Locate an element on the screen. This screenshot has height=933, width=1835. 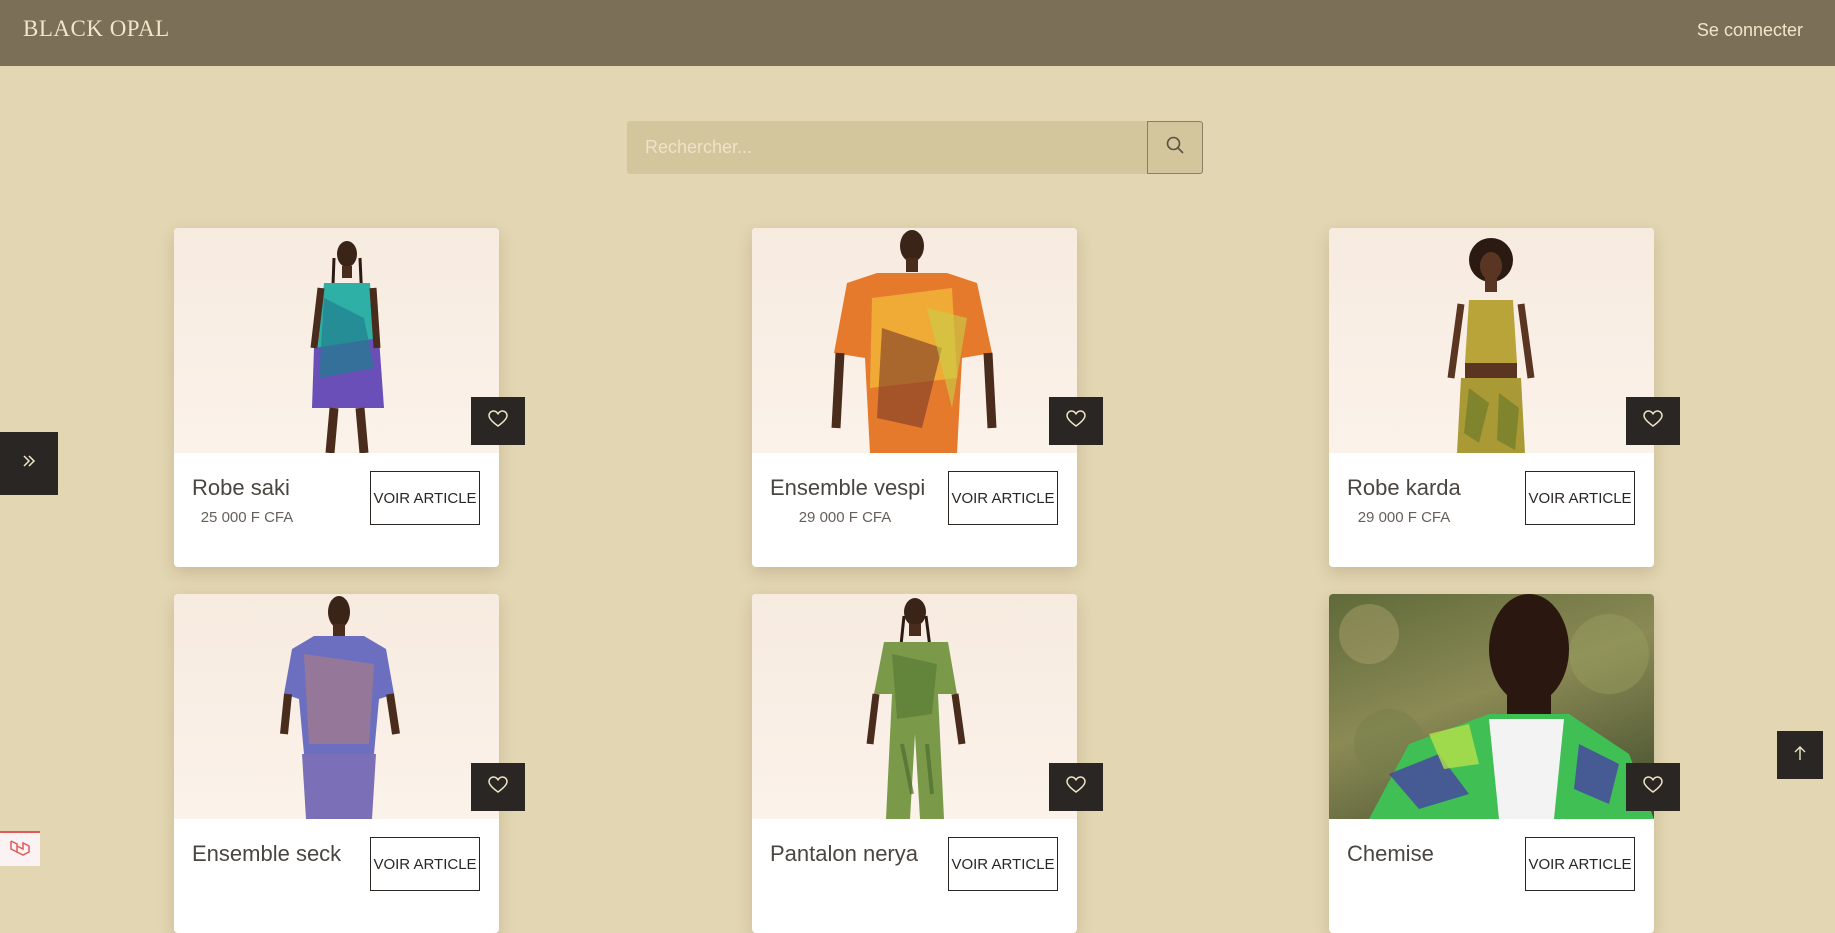
product-name: Robe karda is located at coordinates (1404, 487).